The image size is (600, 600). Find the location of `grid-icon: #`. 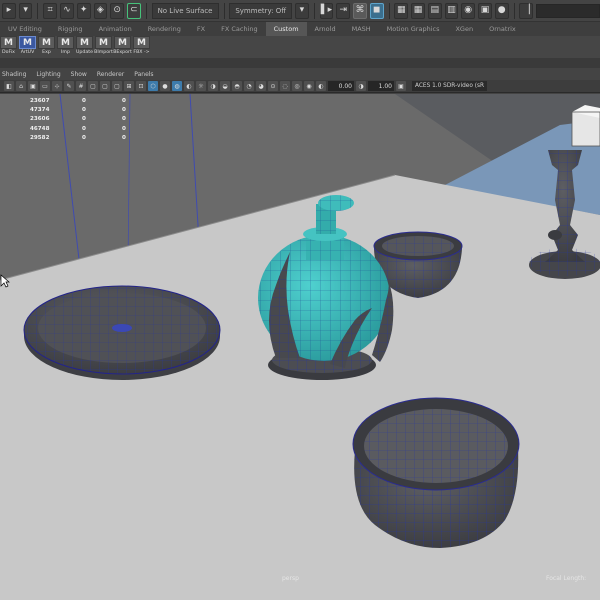

grid-icon: # is located at coordinates (81, 86).